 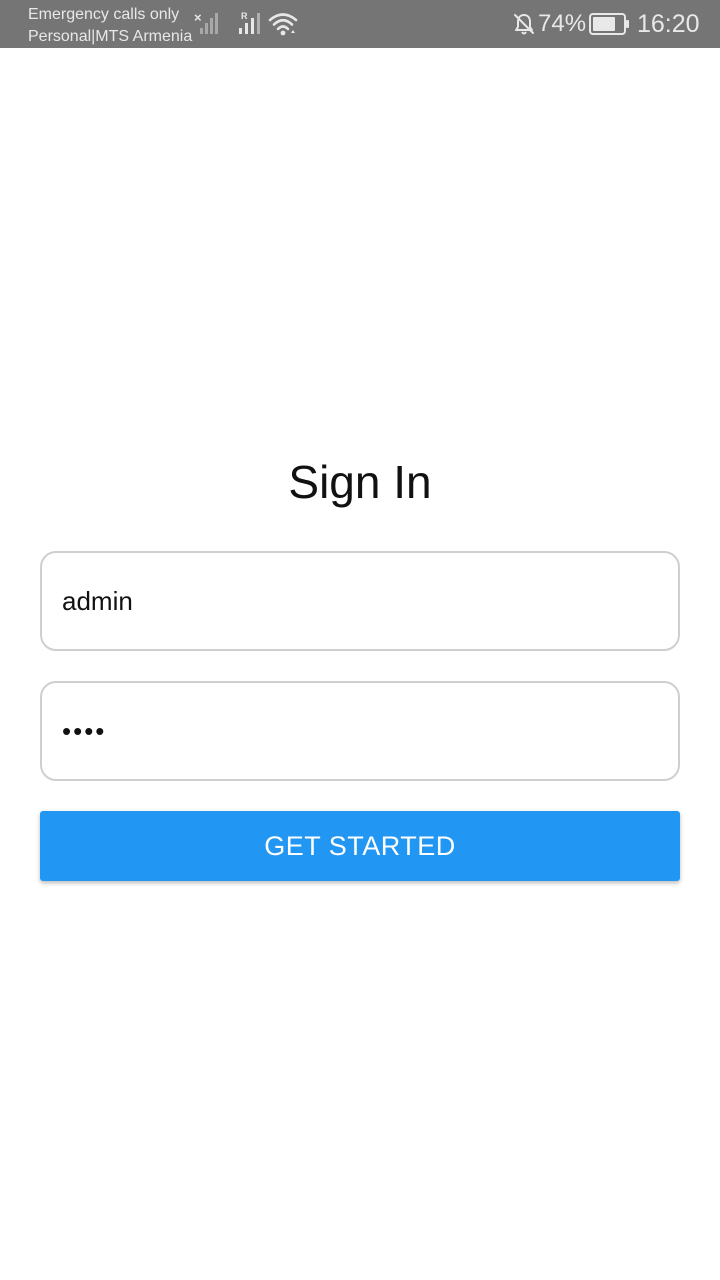 I want to click on page-title: Sign In, so click(x=360, y=482).